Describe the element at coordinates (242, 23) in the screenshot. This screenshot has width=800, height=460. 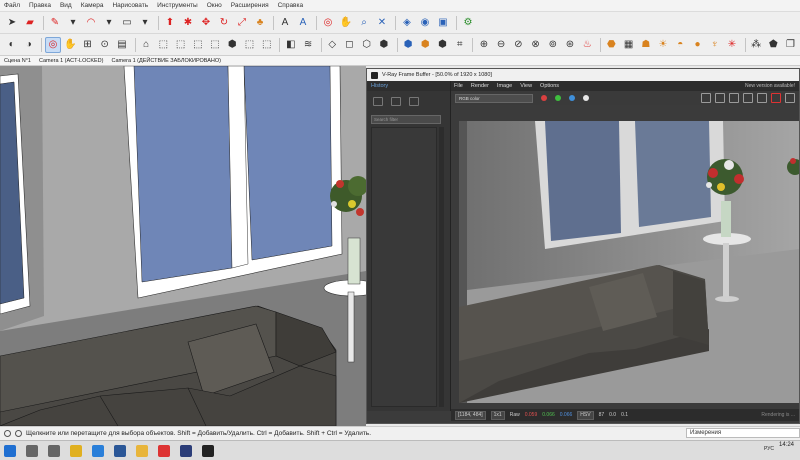
I see `scale-icon: ⤢` at that location.